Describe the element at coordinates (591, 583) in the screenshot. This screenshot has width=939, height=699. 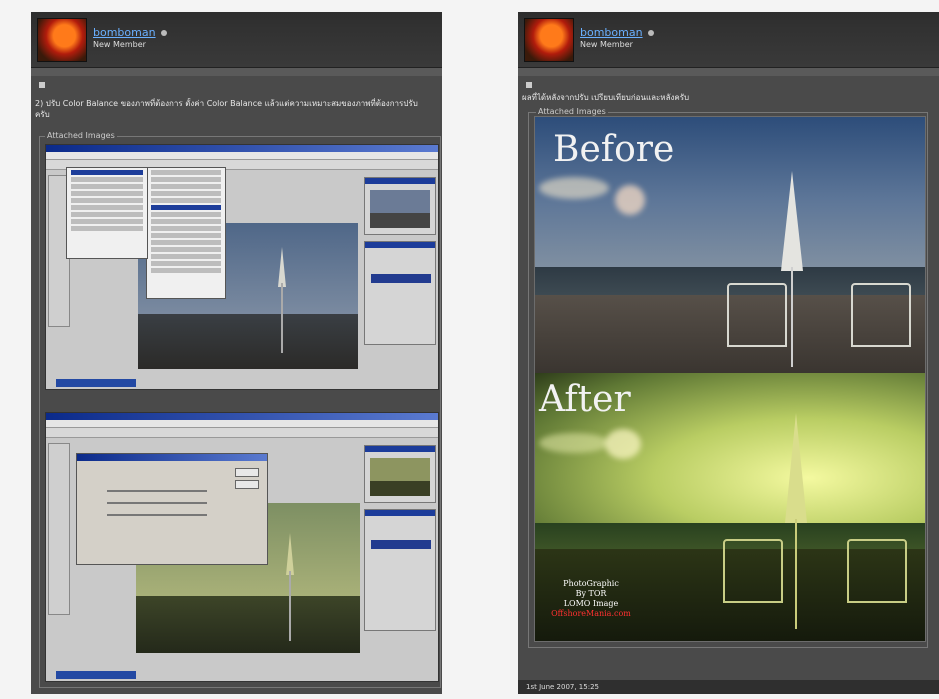
I see `credit-line: PhotoGraphic` at that location.